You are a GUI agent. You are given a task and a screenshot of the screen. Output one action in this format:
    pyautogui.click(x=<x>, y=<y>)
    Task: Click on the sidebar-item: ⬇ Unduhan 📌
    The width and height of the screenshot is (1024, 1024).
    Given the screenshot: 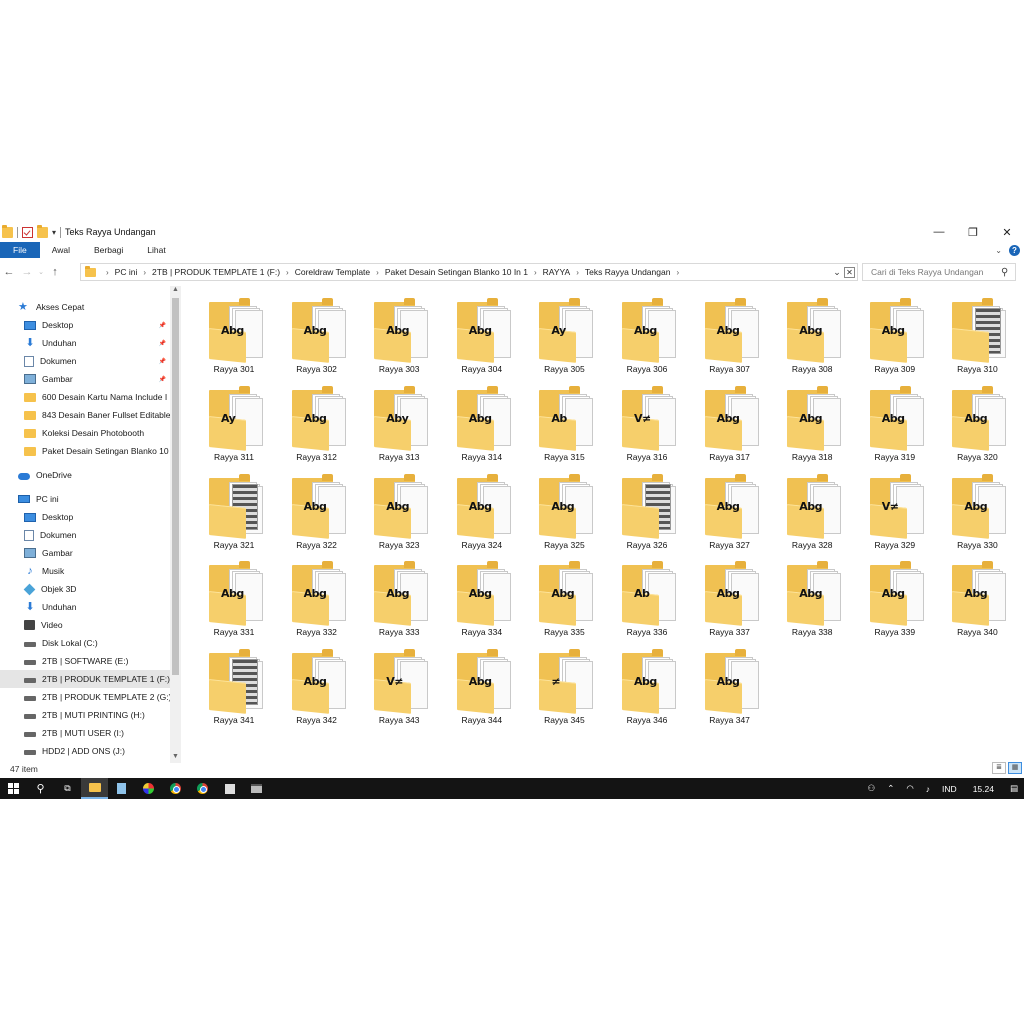 What is the action you would take?
    pyautogui.click(x=85, y=343)
    